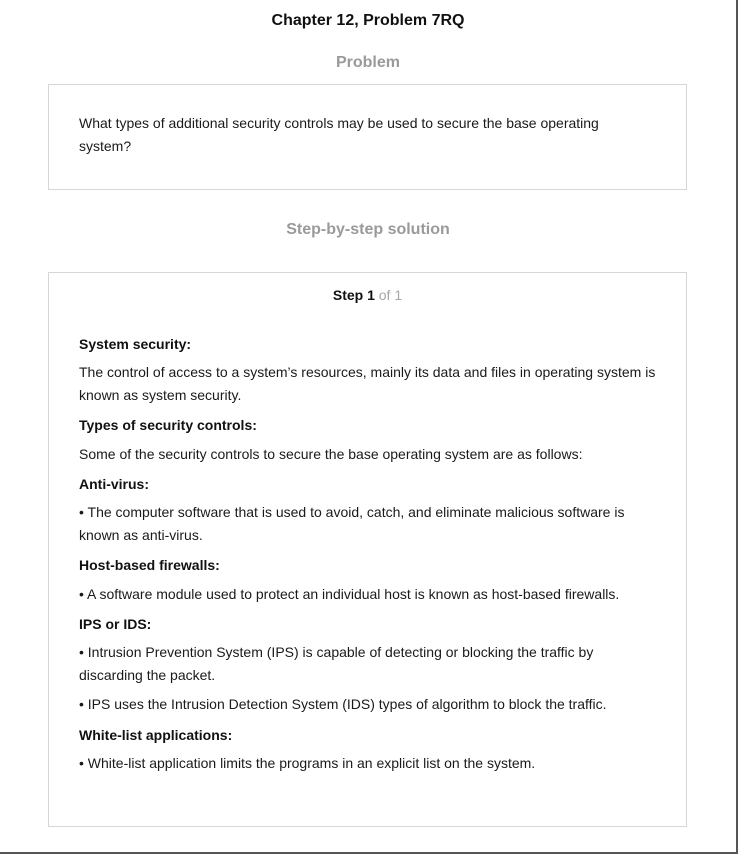  What do you see at coordinates (353, 295) in the screenshot?
I see `step-number: Step 1` at bounding box center [353, 295].